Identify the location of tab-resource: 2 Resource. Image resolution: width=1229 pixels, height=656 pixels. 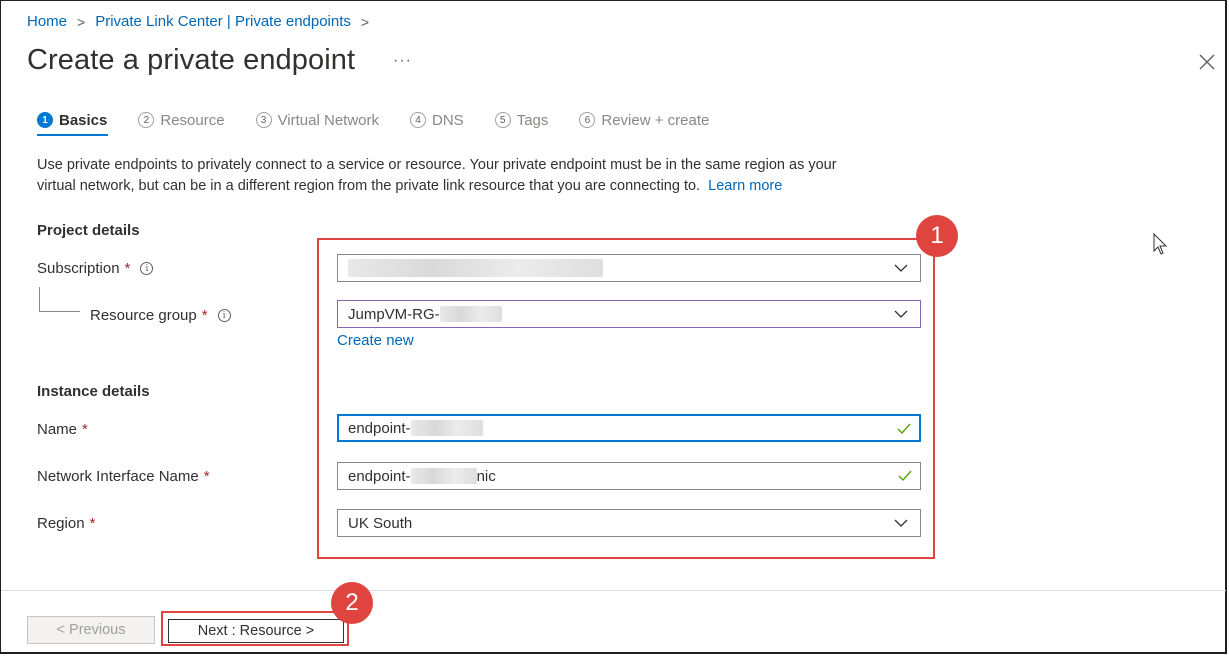
(181, 120).